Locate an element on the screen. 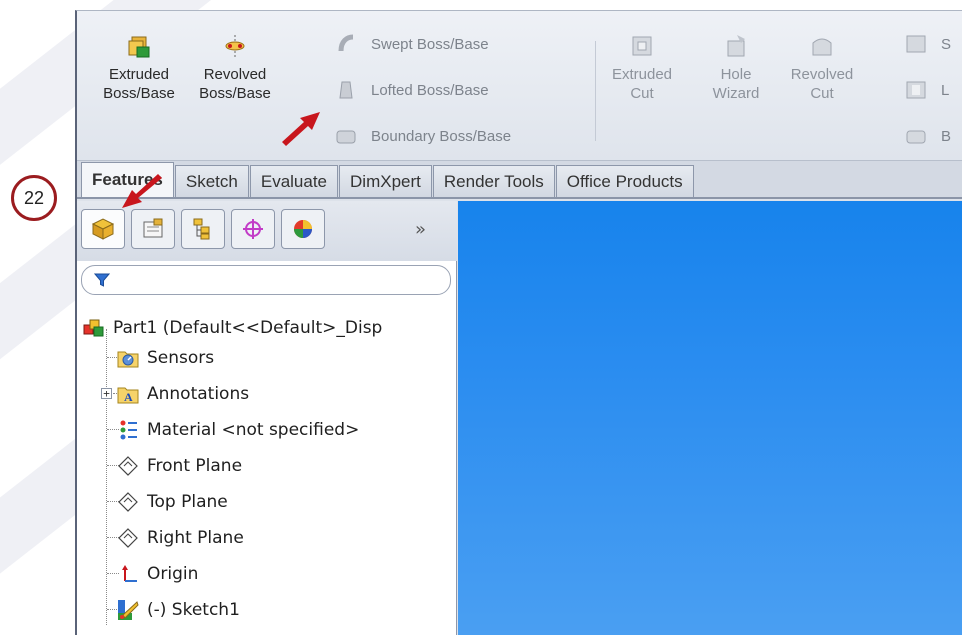 Image resolution: width=962 pixels, height=635 pixels. featuremanager-tree-icon is located at coordinates (103, 229).